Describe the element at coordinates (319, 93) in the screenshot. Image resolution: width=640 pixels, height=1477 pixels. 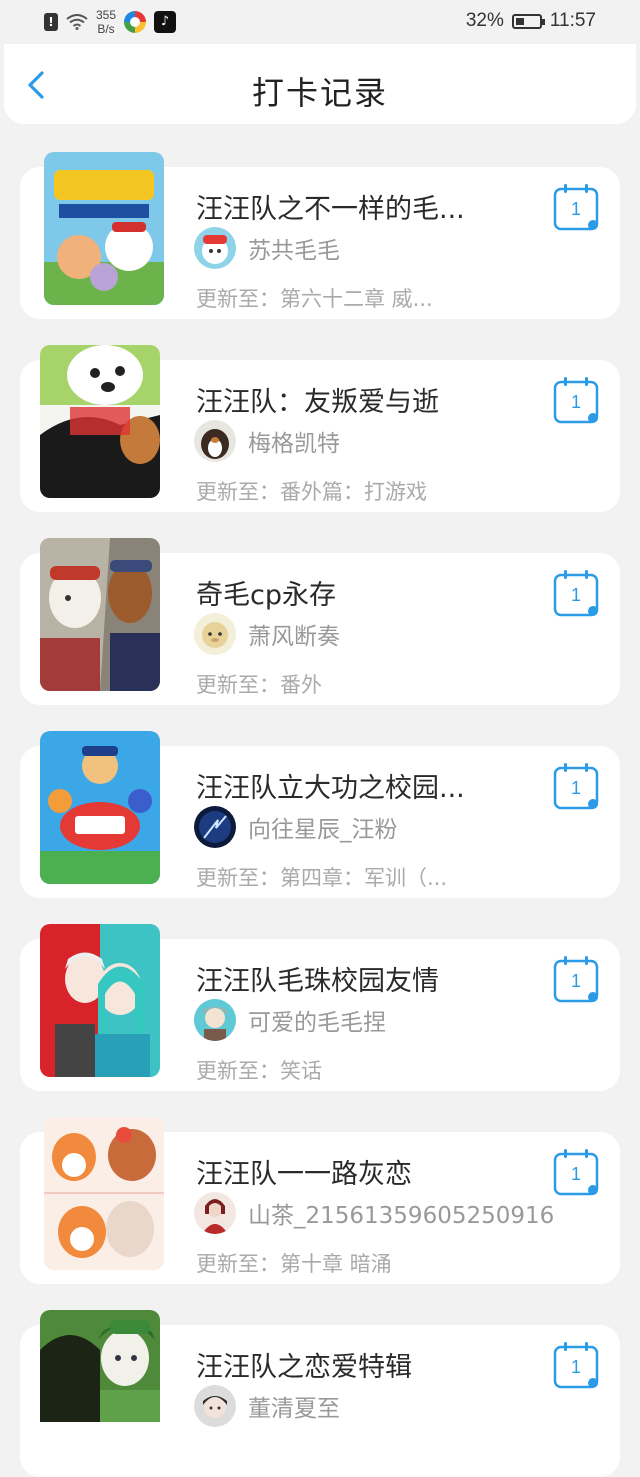
I see `page-title: 打卡记录` at that location.